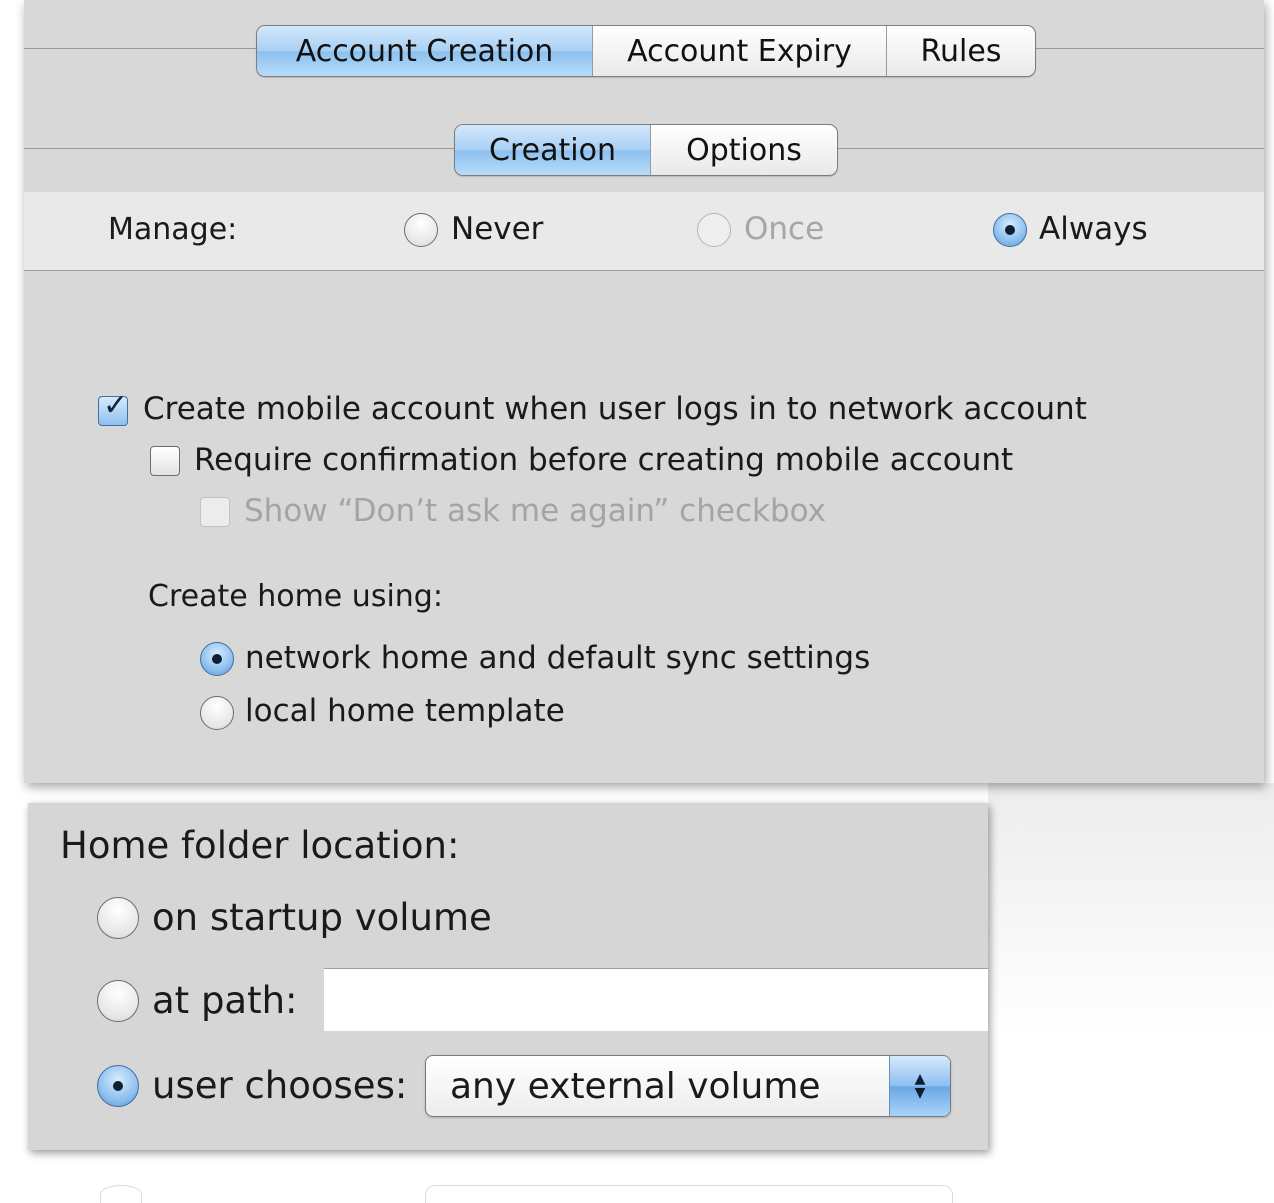 The height and width of the screenshot is (1203, 1274). I want to click on sub-tab-bar: Creation Options, so click(646, 150).